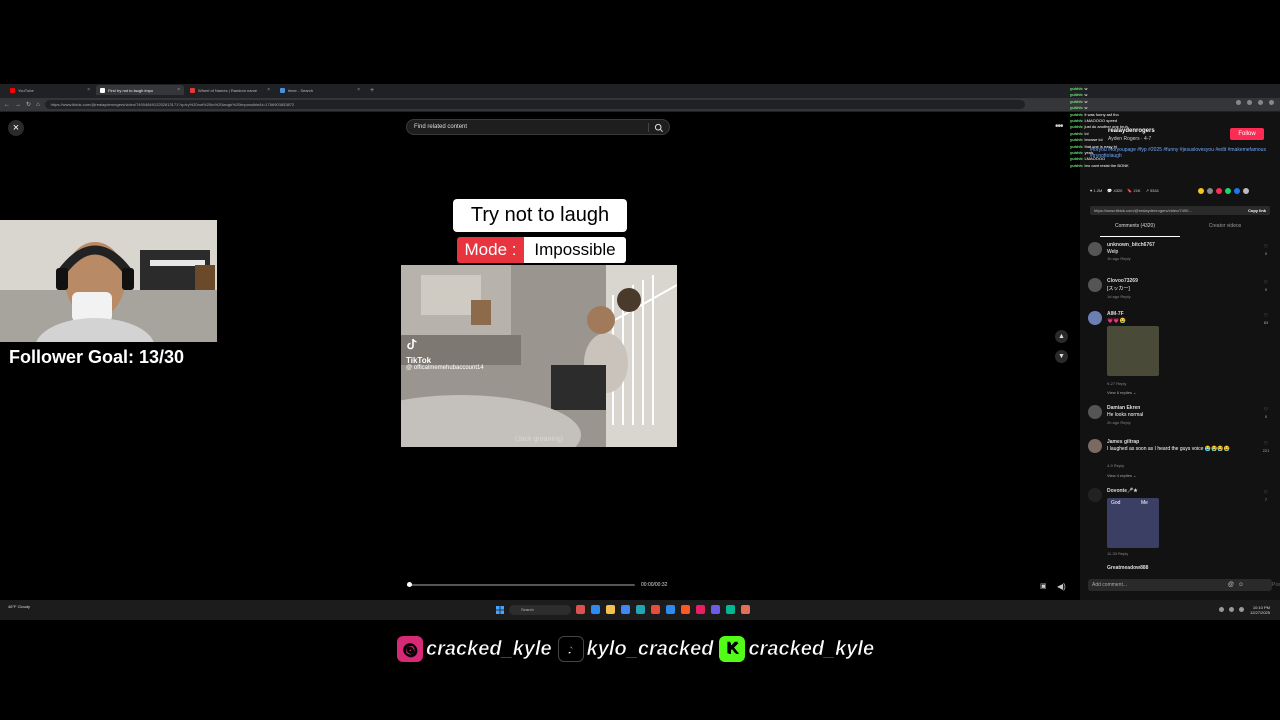 The image size is (1280, 720). I want to click on comment-image, so click(1133, 351).